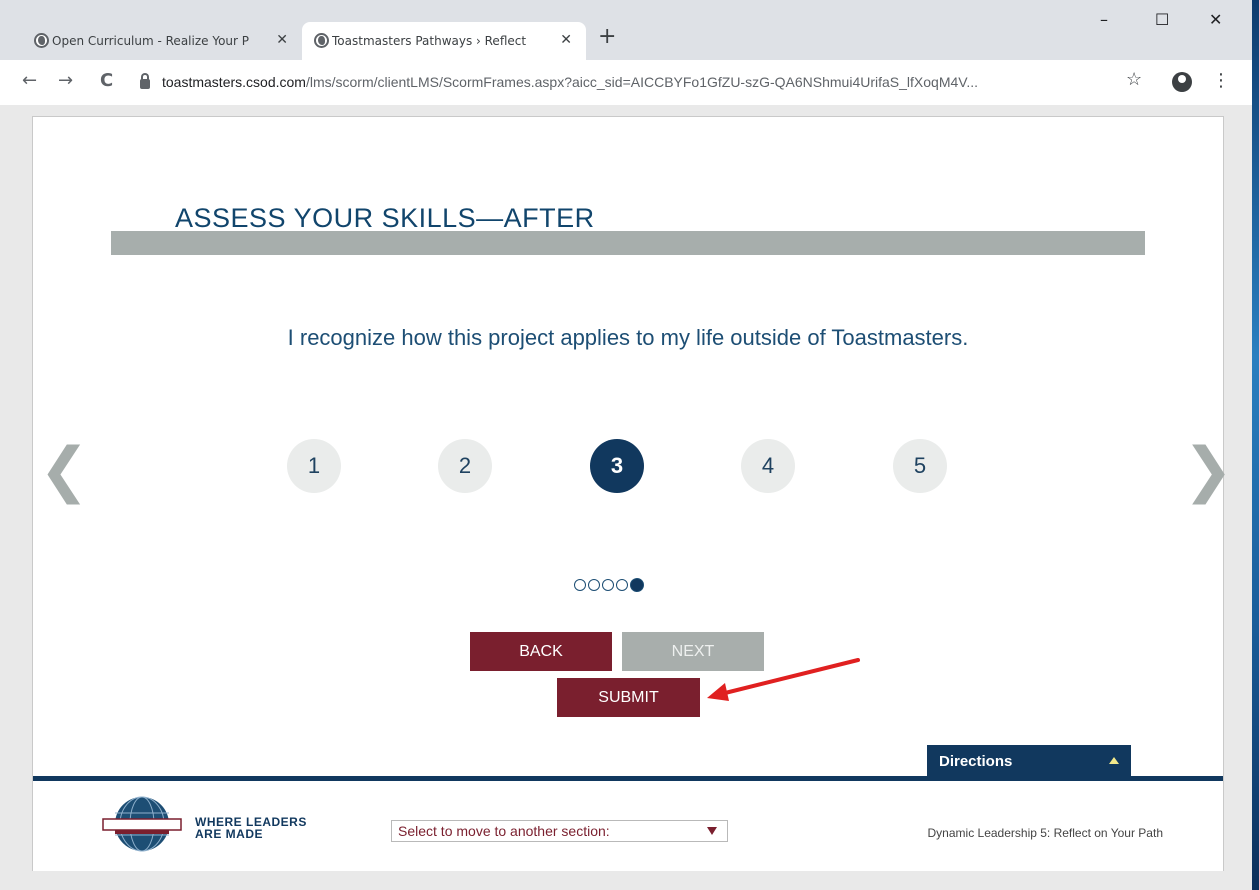 The height and width of the screenshot is (890, 1259). I want to click on next-slide-arrow-icon: ❯, so click(1208, 470).